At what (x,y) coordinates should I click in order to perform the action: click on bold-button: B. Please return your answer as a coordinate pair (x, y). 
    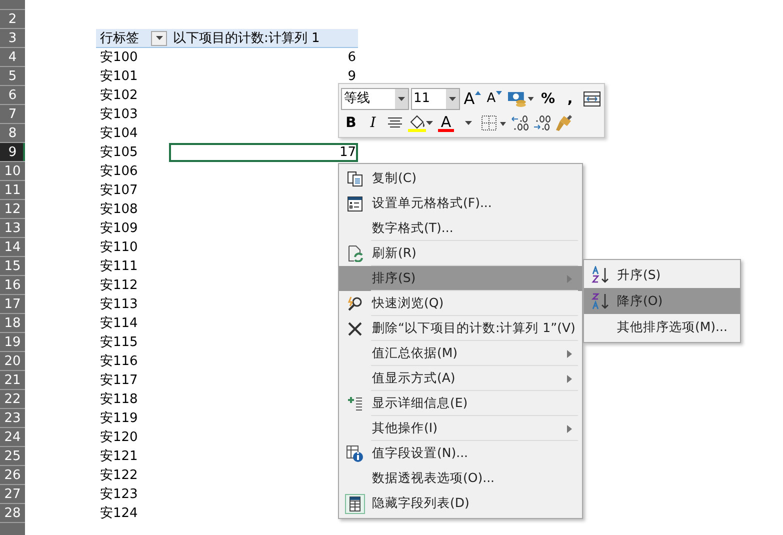
    Looking at the image, I should click on (351, 123).